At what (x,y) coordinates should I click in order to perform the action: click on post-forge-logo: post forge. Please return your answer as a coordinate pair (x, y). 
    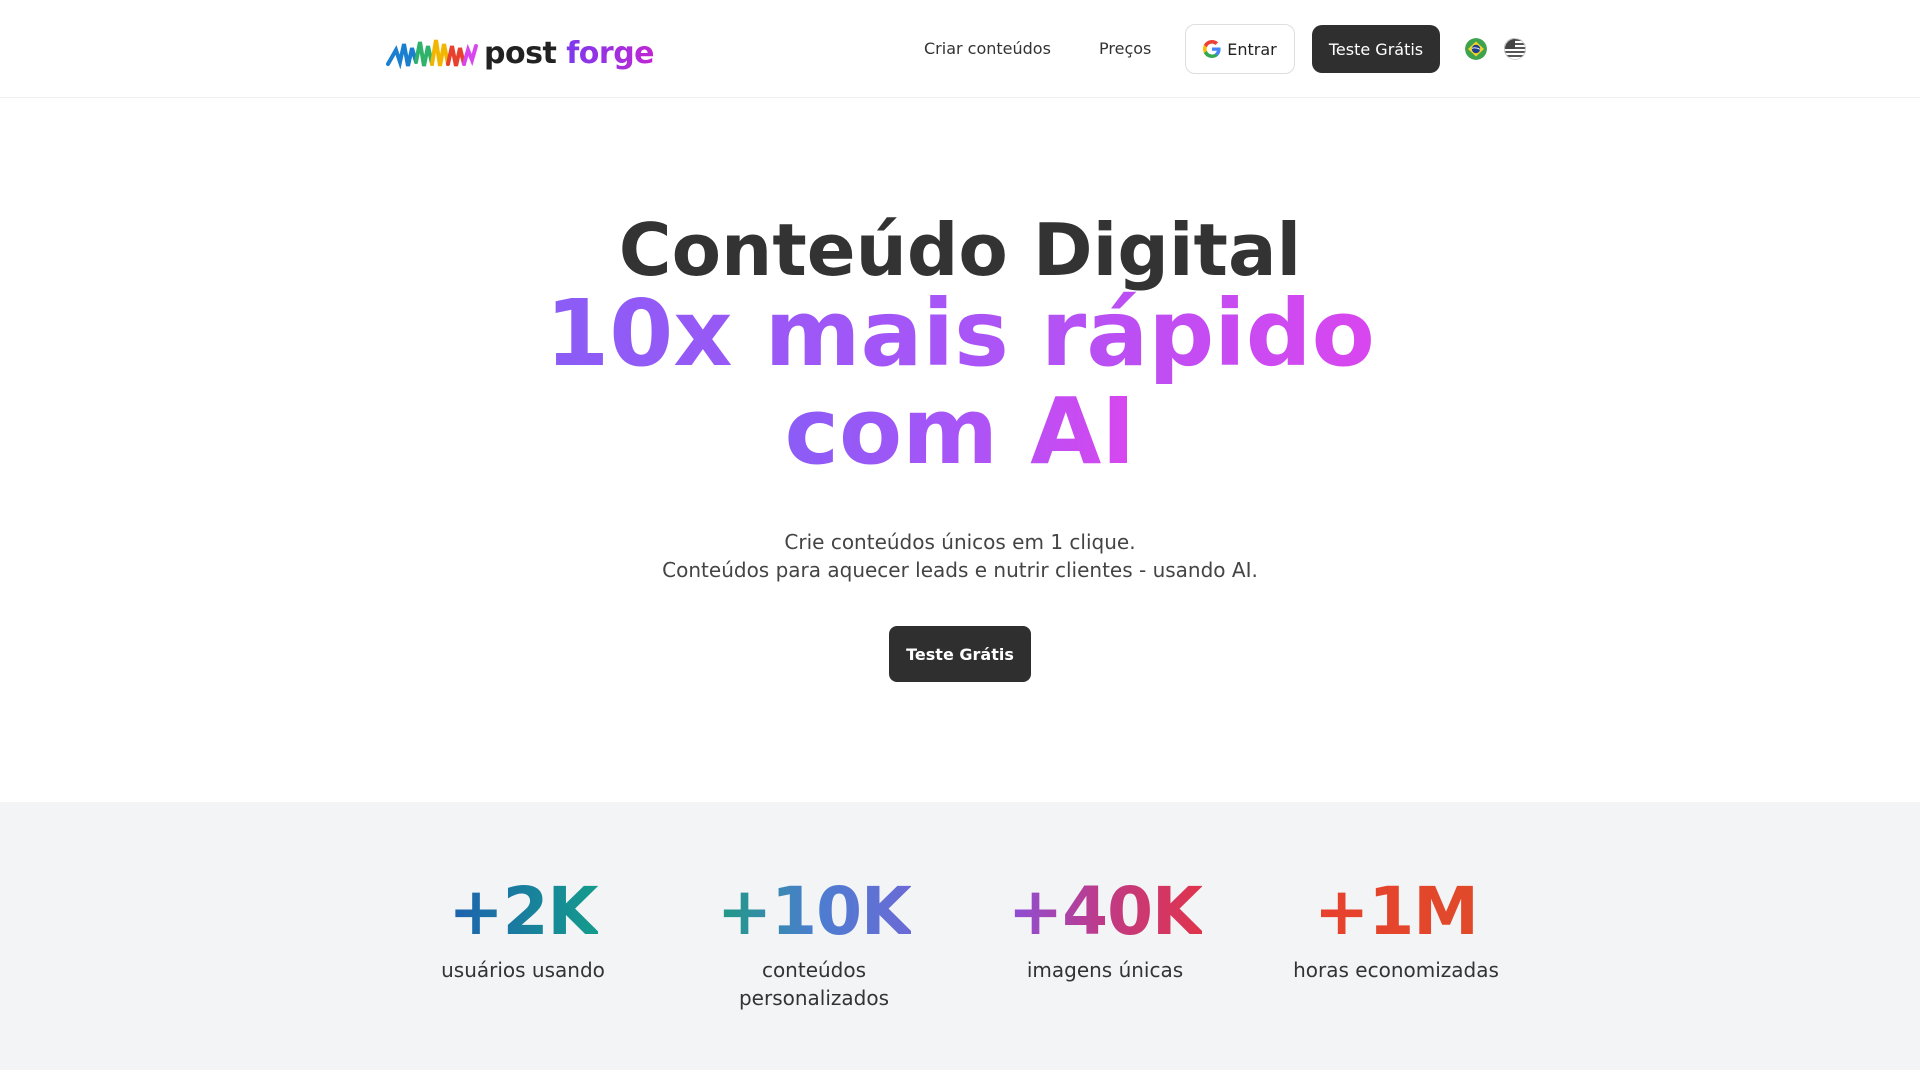
    Looking at the image, I should click on (520, 54).